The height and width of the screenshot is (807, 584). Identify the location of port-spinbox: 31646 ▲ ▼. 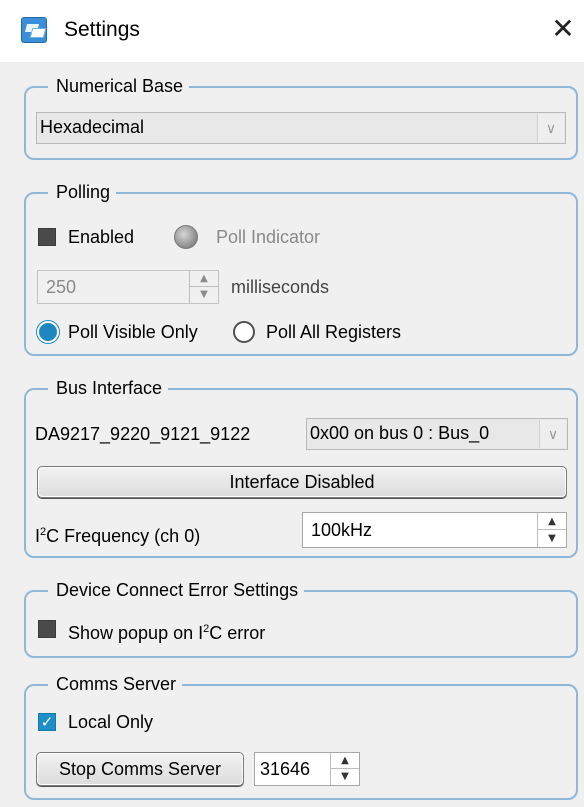
(307, 769).